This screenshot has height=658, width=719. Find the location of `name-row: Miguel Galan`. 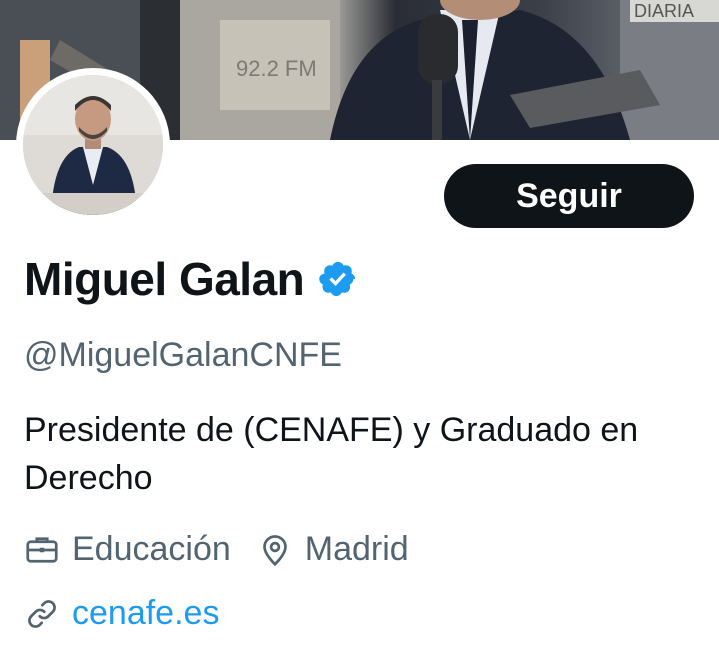

name-row: Miguel Galan is located at coordinates (191, 279).